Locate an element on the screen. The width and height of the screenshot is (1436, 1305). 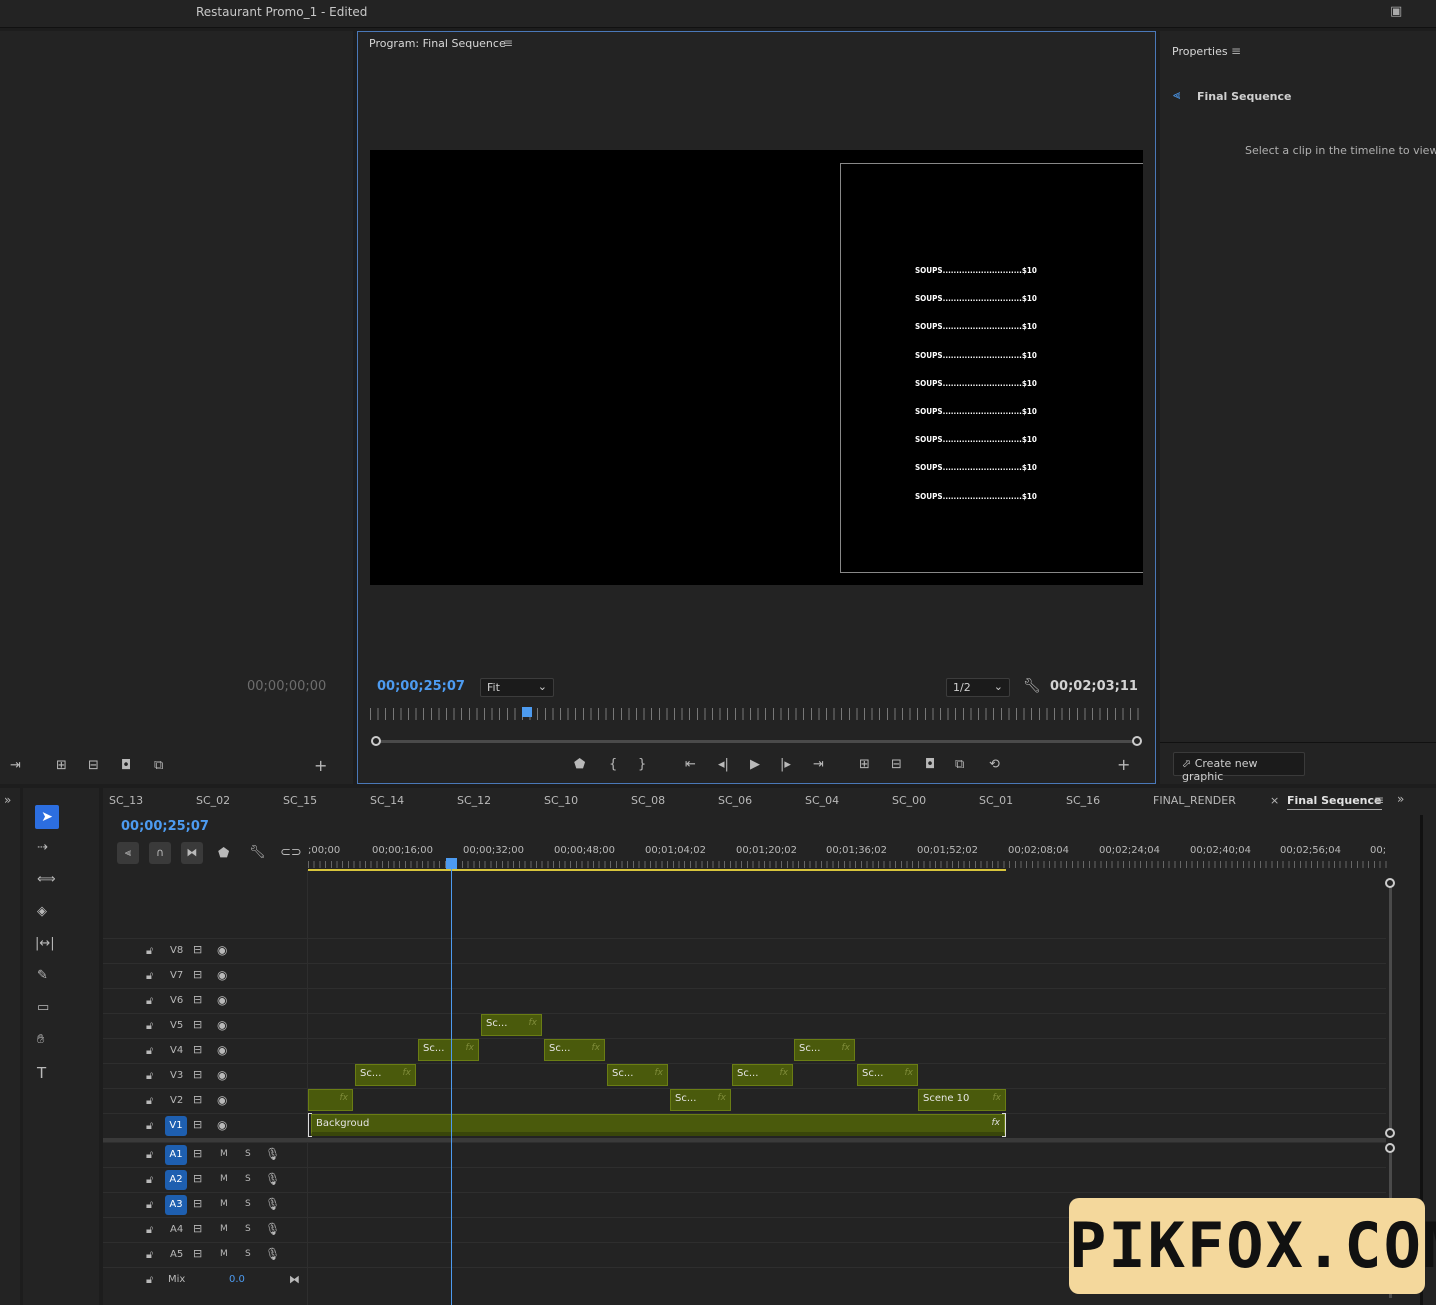
tab-final-sequence: Final Sequence is located at coordinates (1334, 802).